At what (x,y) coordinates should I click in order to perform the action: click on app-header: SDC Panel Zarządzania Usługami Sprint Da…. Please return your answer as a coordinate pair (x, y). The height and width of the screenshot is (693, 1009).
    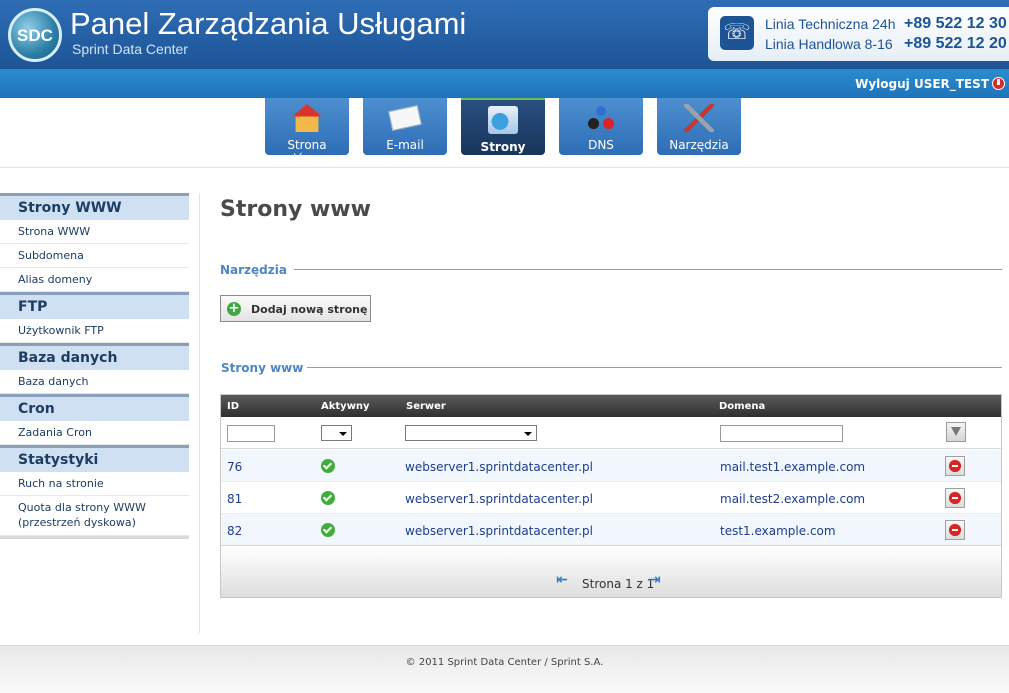
    Looking at the image, I should click on (504, 34).